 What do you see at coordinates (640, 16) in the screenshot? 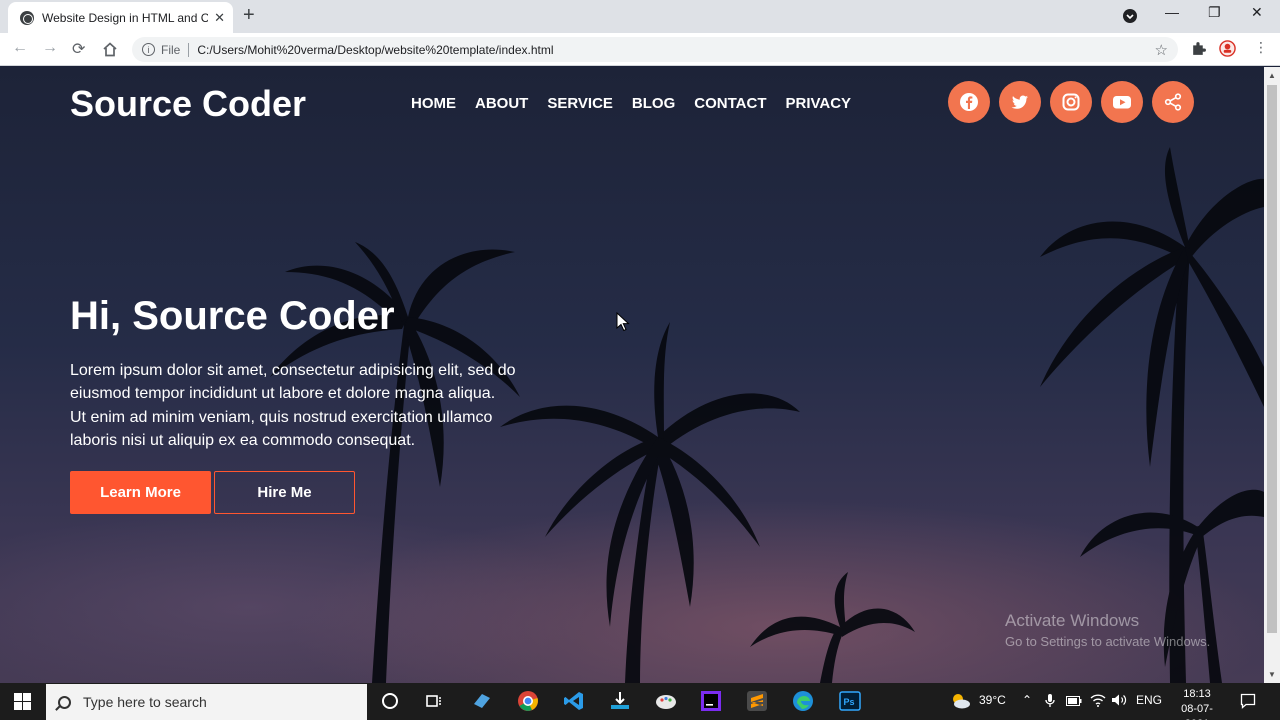
I see `browser-tab-strip: Website Design in HTML and CSS ✕ + — ❐ ✕` at bounding box center [640, 16].